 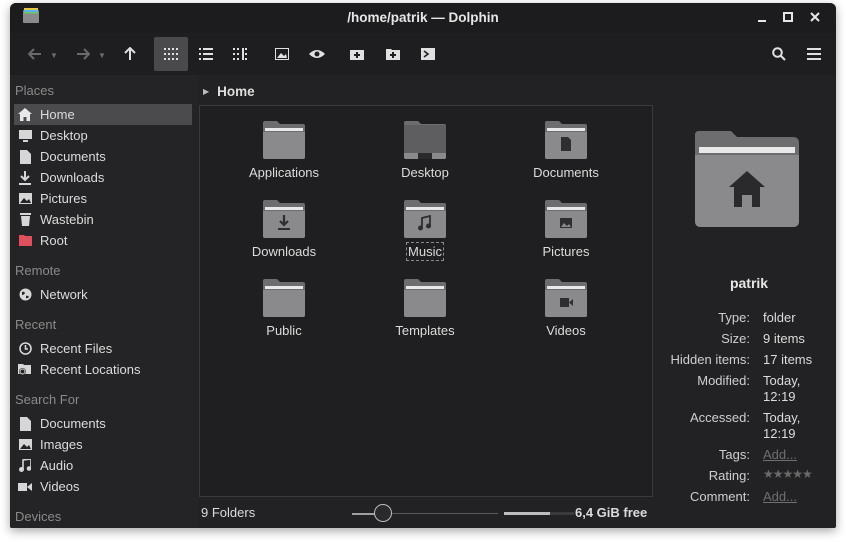 What do you see at coordinates (527, 513) in the screenshot?
I see `free-space-bar-fill` at bounding box center [527, 513].